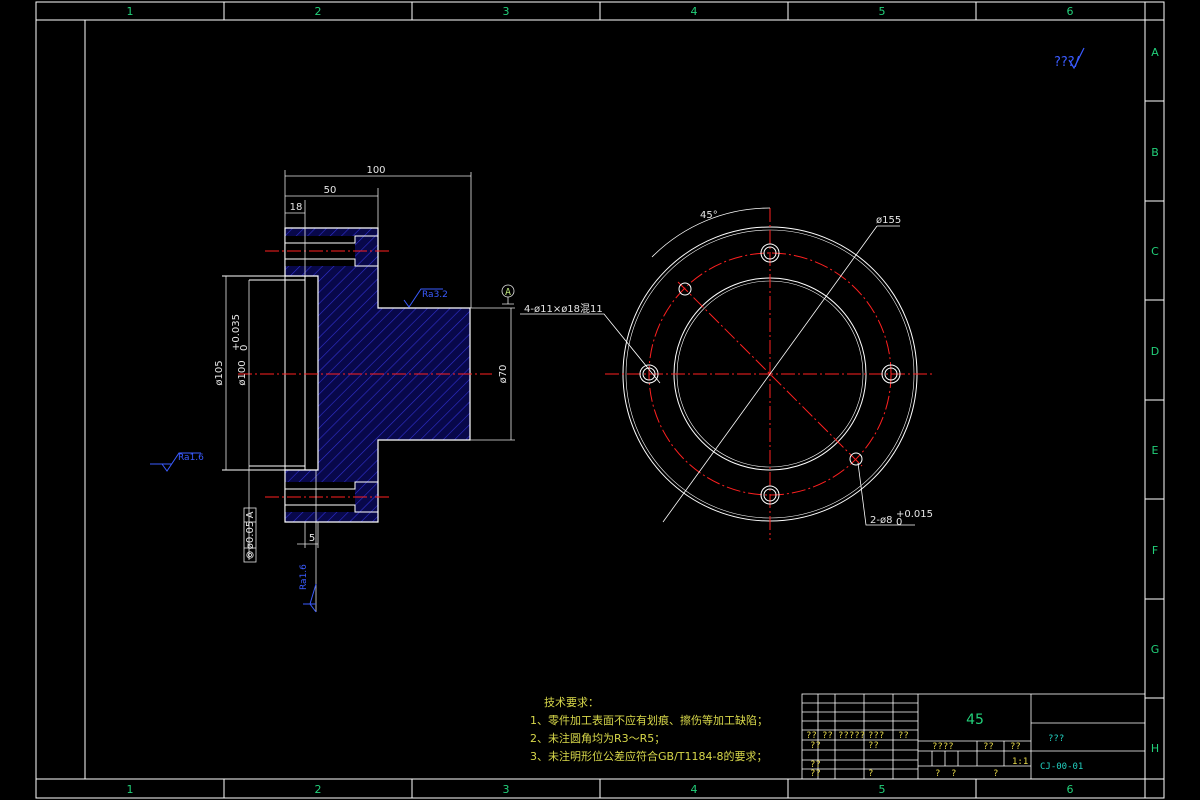 The width and height of the screenshot is (1200, 800). I want to click on col-label-bottom-4: 4, so click(694, 789).